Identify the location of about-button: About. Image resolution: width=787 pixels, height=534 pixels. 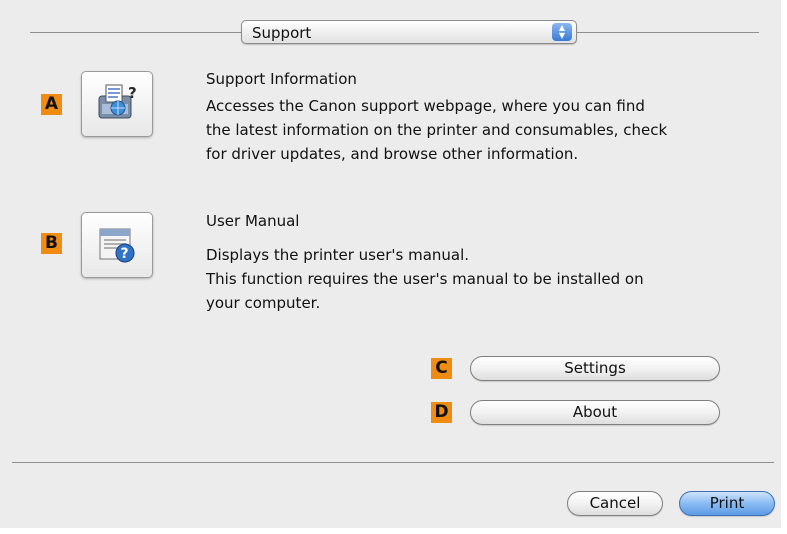
(595, 412).